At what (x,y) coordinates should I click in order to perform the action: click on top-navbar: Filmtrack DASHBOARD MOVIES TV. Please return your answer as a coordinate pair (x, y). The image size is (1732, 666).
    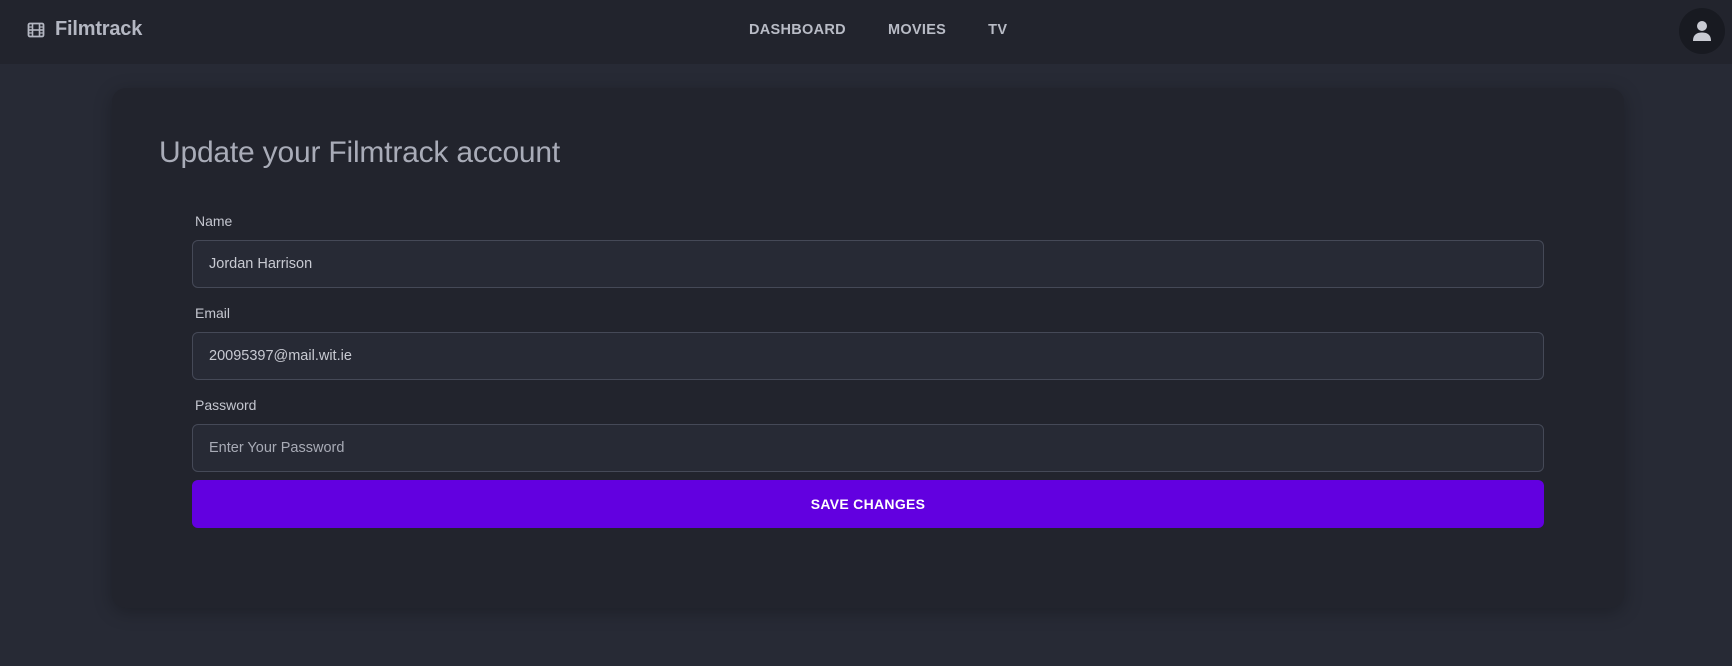
    Looking at the image, I should click on (866, 32).